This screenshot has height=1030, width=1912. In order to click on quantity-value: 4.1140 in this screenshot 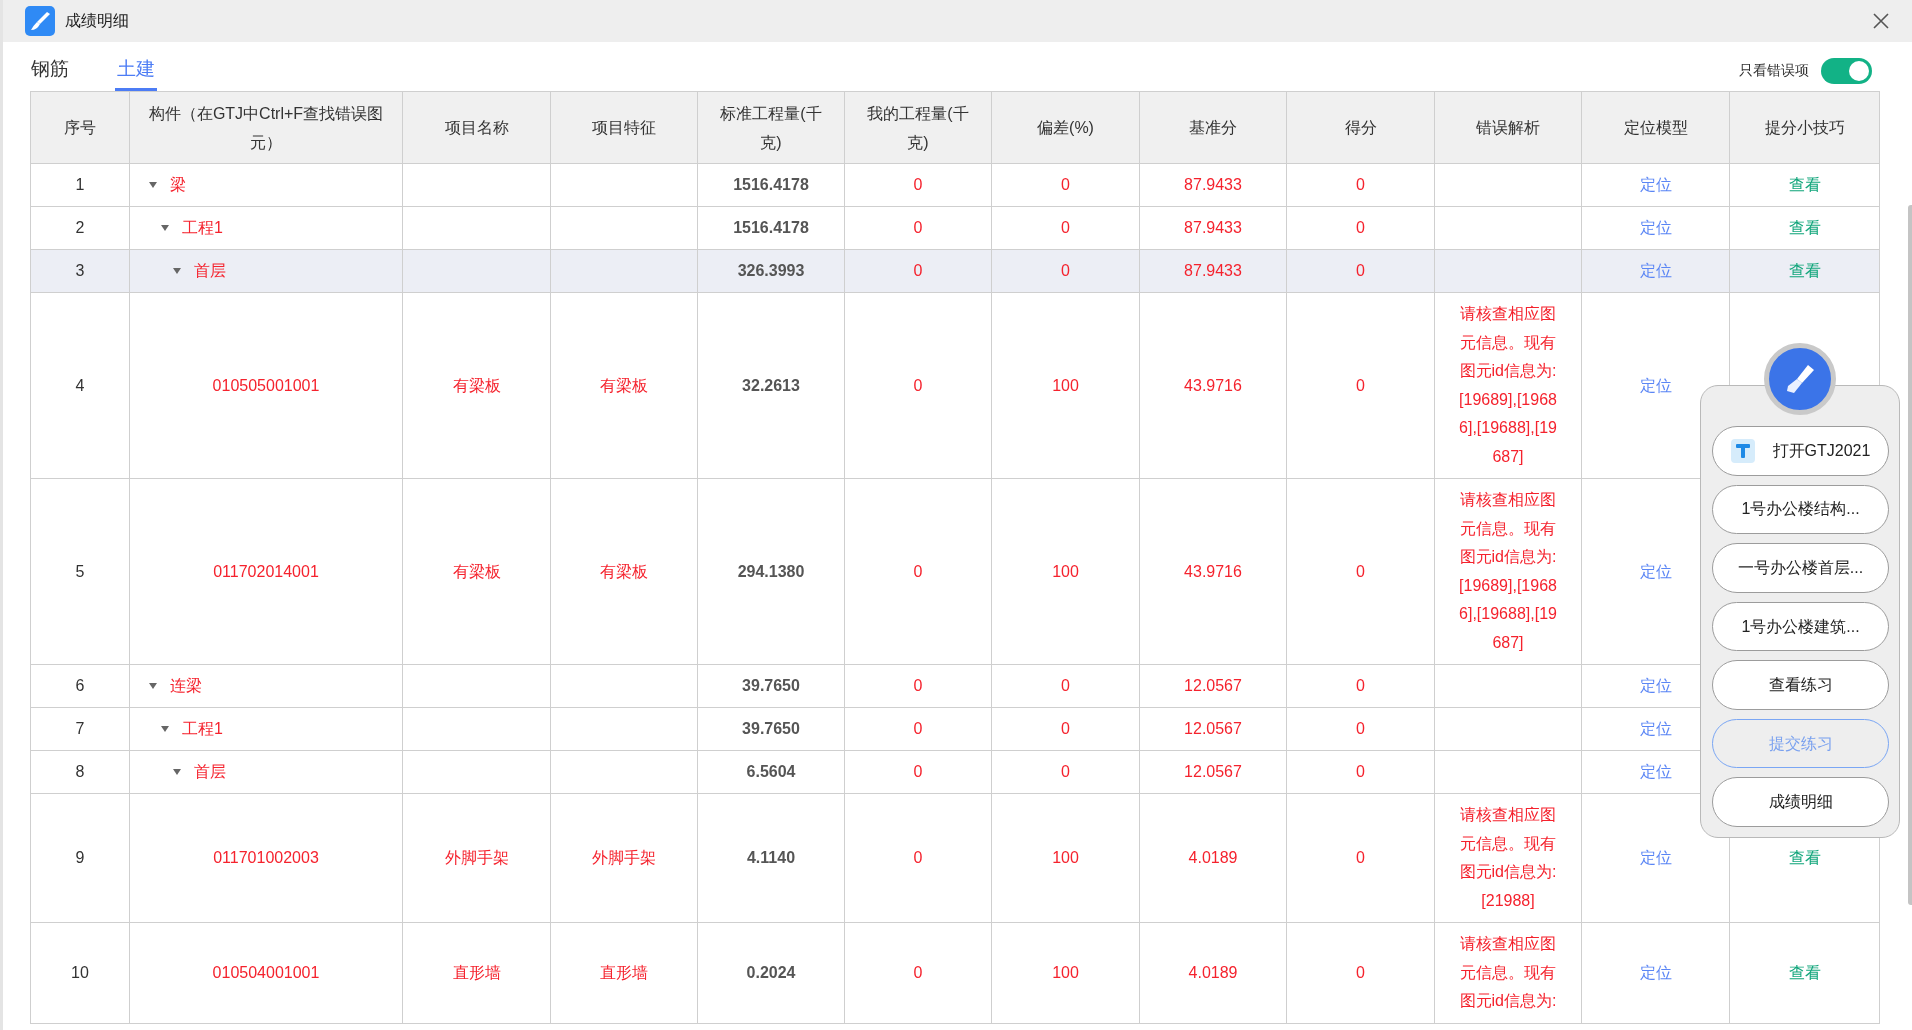, I will do `click(771, 857)`.